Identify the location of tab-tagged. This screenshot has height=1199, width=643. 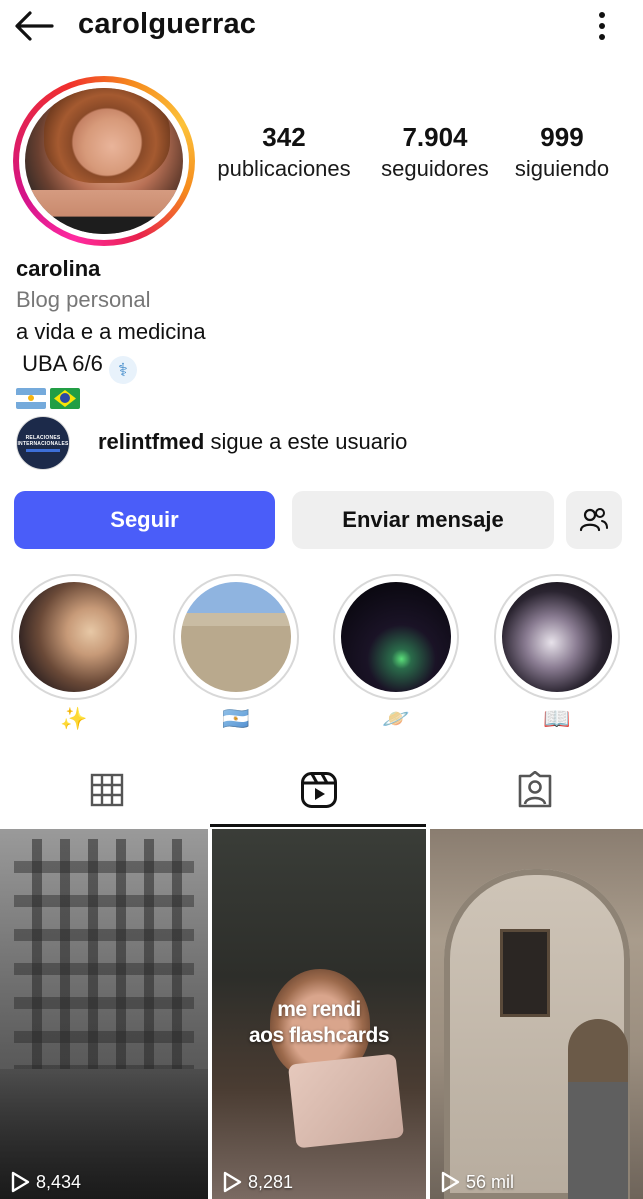
(535, 790).